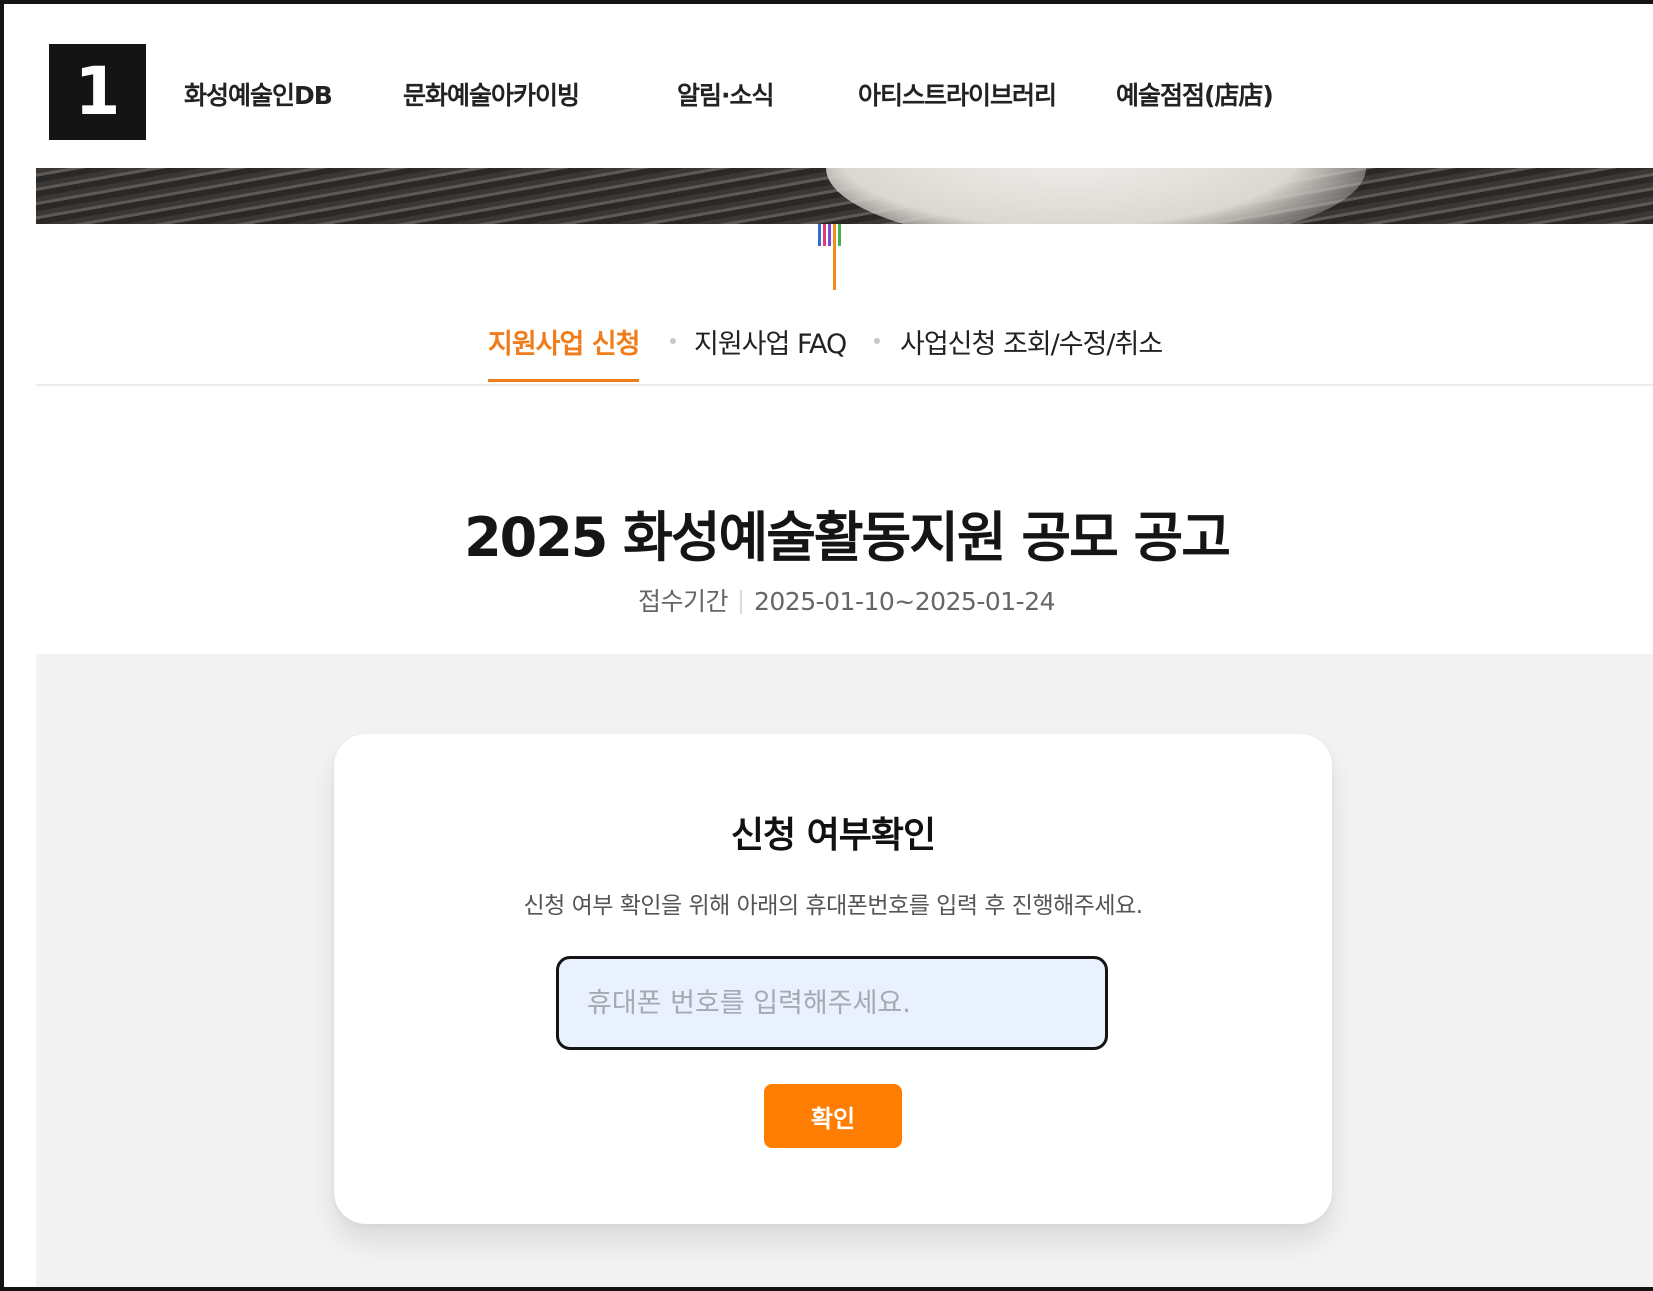 This screenshot has width=1653, height=1291. I want to click on card-title: 신청 여부확인, so click(833, 835).